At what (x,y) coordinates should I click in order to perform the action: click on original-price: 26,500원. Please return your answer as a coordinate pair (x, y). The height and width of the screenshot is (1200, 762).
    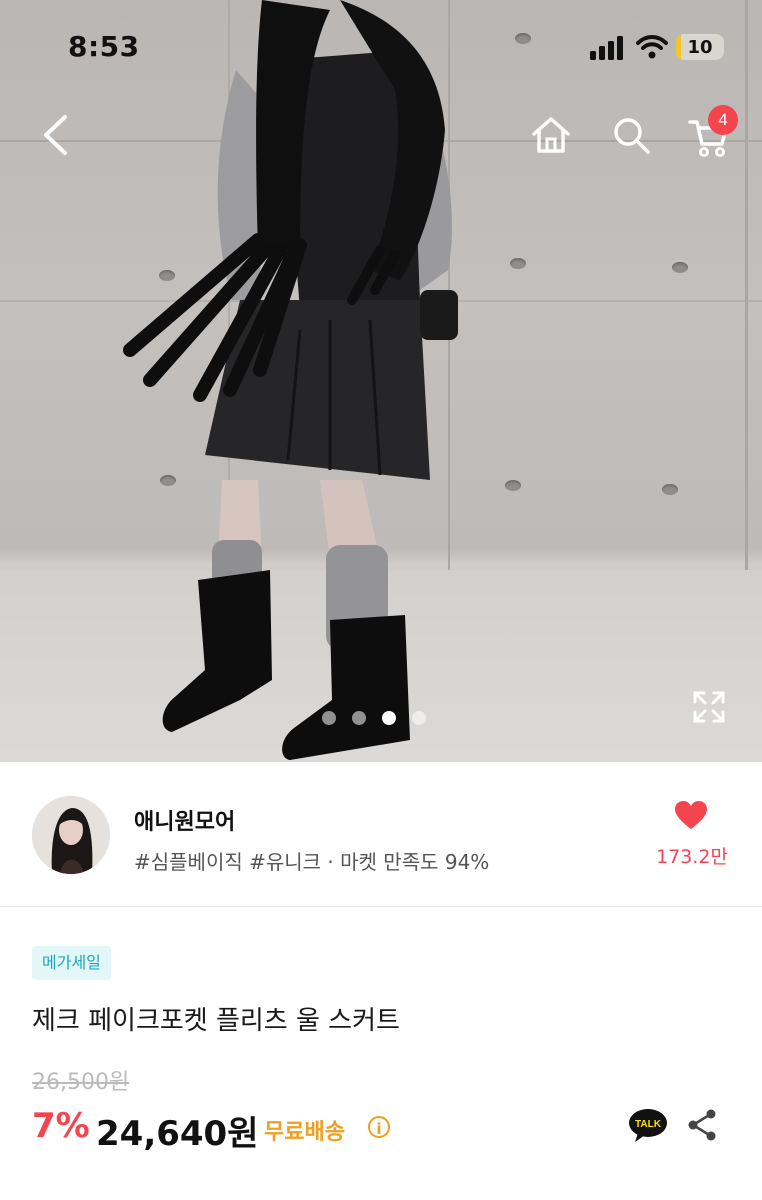
    Looking at the image, I should click on (81, 1082).